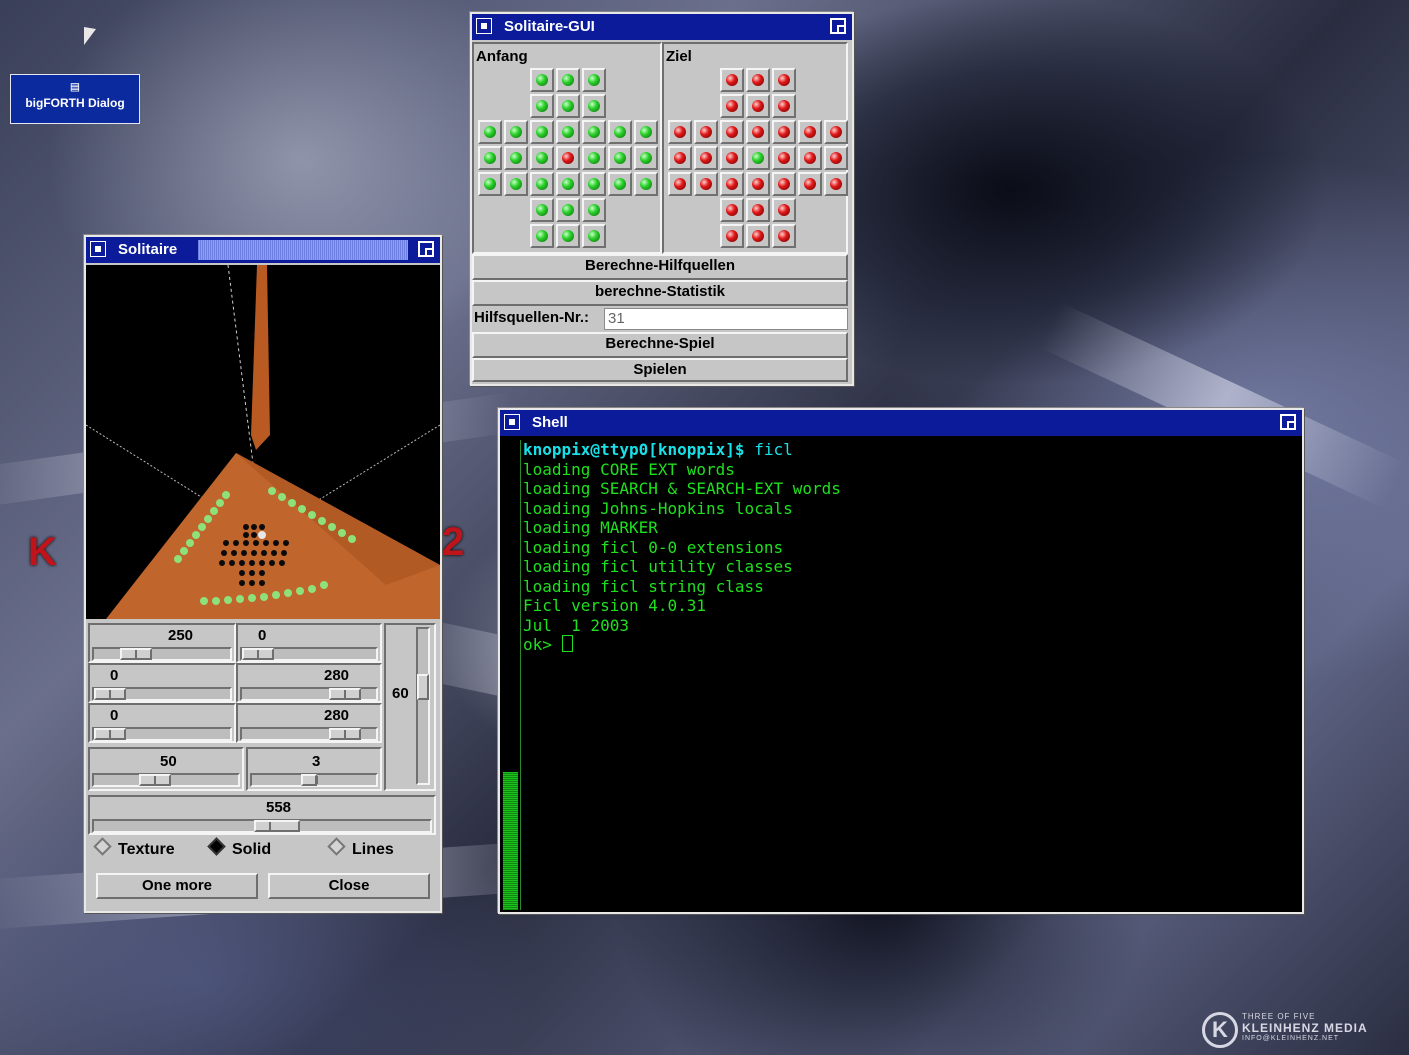 The height and width of the screenshot is (1055, 1409). Describe the element at coordinates (238, 848) in the screenshot. I see `radio-solid: Solid` at that location.